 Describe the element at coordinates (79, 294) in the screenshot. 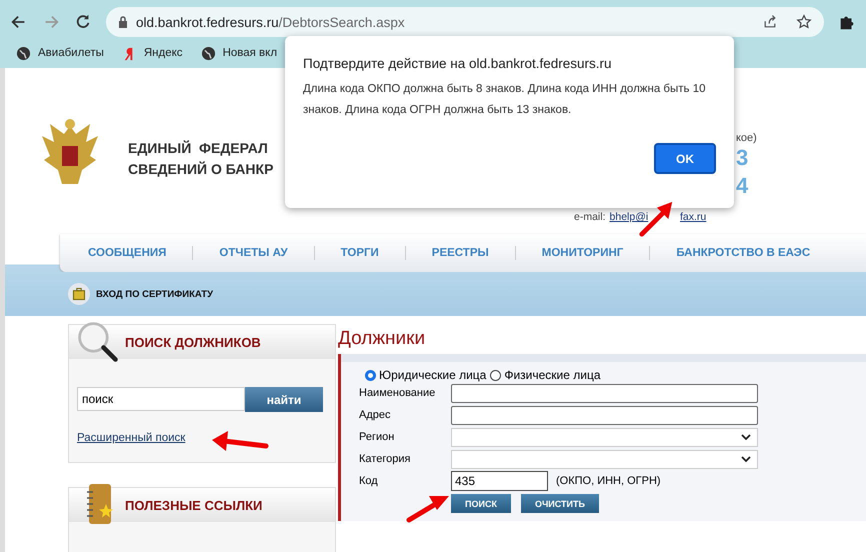

I see `briefcase-icon` at that location.